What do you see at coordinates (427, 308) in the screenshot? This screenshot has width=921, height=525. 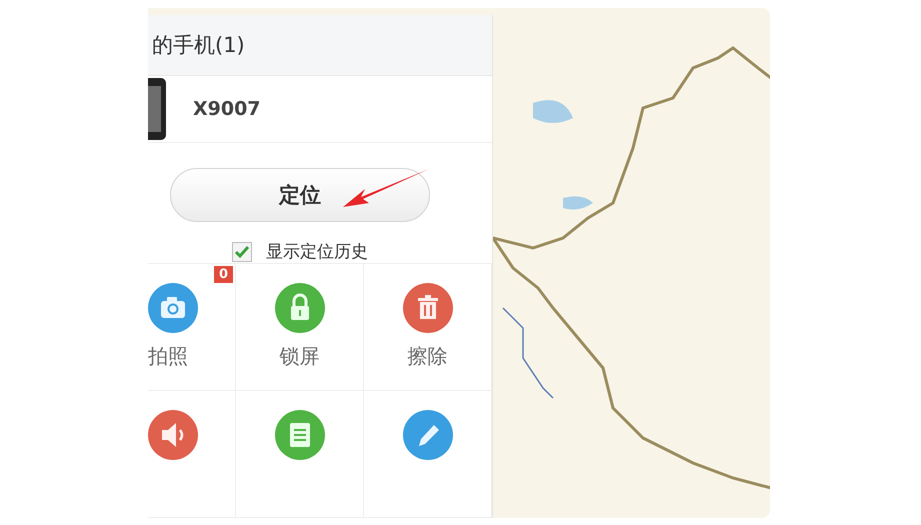 I see `trash-icon` at bounding box center [427, 308].